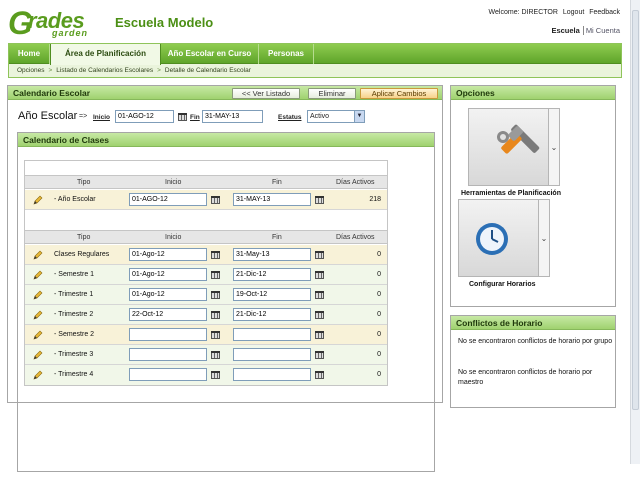  Describe the element at coordinates (101, 117) in the screenshot. I see `start-label: Inicio` at that location.